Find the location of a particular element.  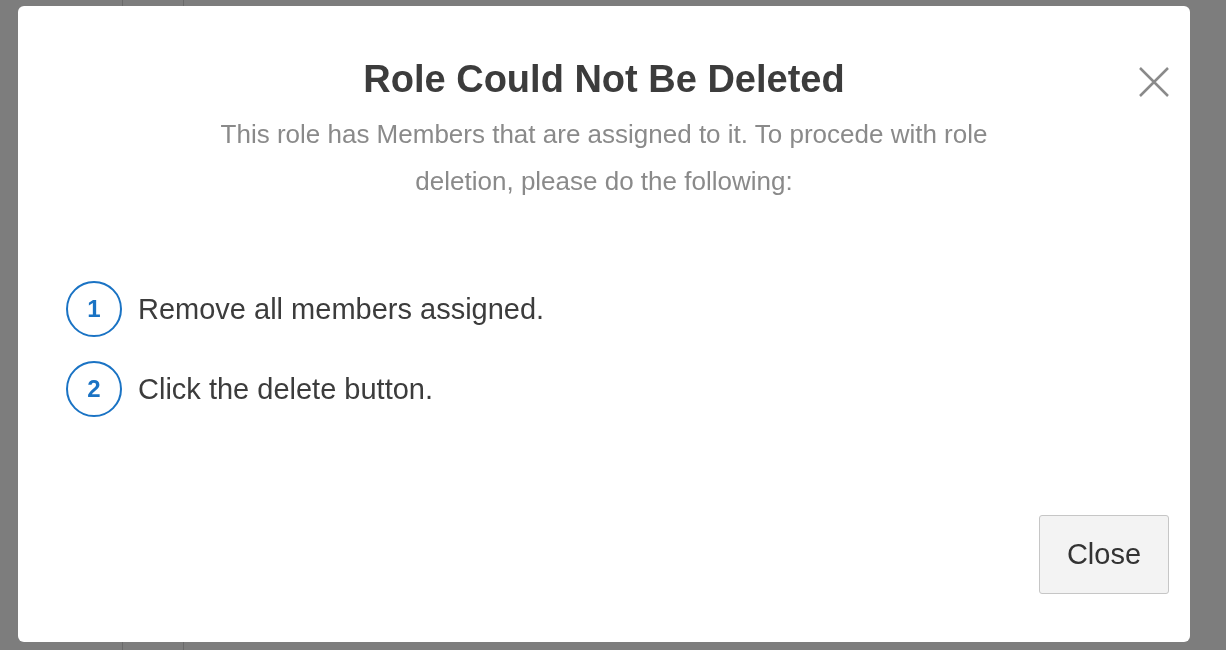

step-text: Remove all members assigned. is located at coordinates (341, 309).